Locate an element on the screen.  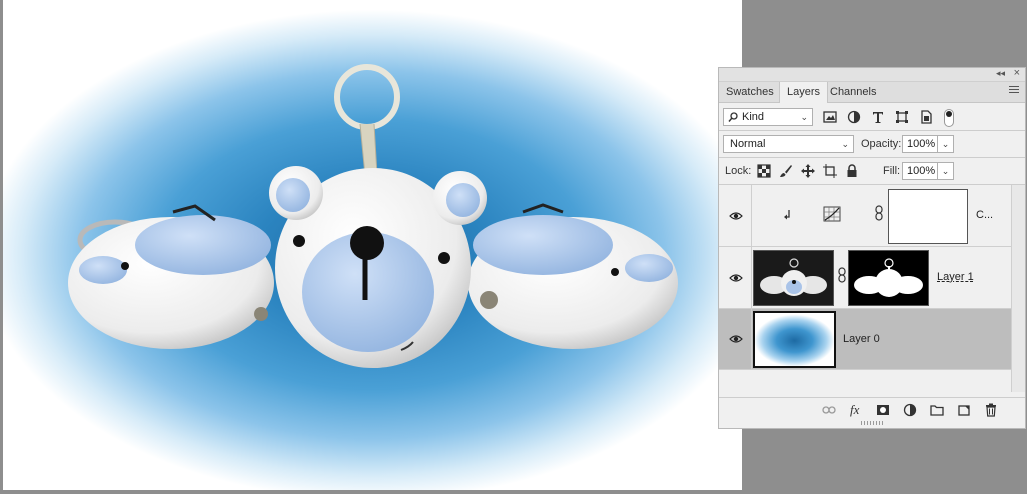
fx-icon: fx is located at coordinates (854, 410).